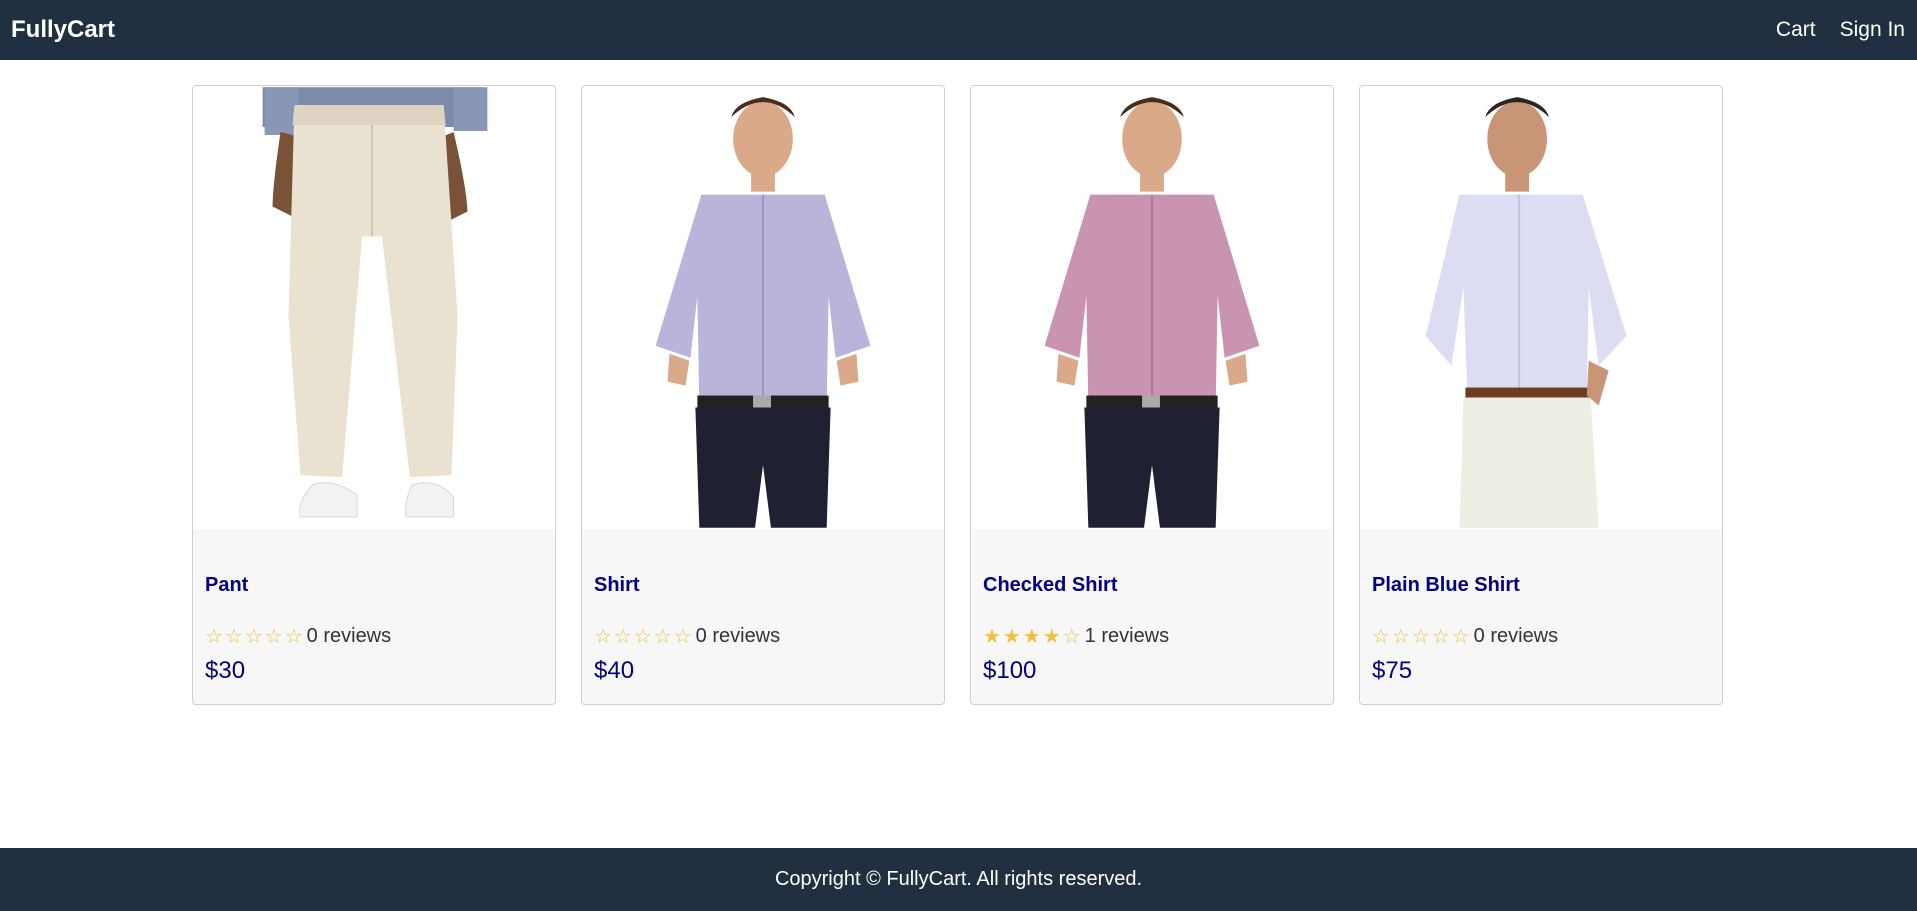 This screenshot has height=911, width=1917. I want to click on pink-checked-shirt-illustration, so click(1152, 312).